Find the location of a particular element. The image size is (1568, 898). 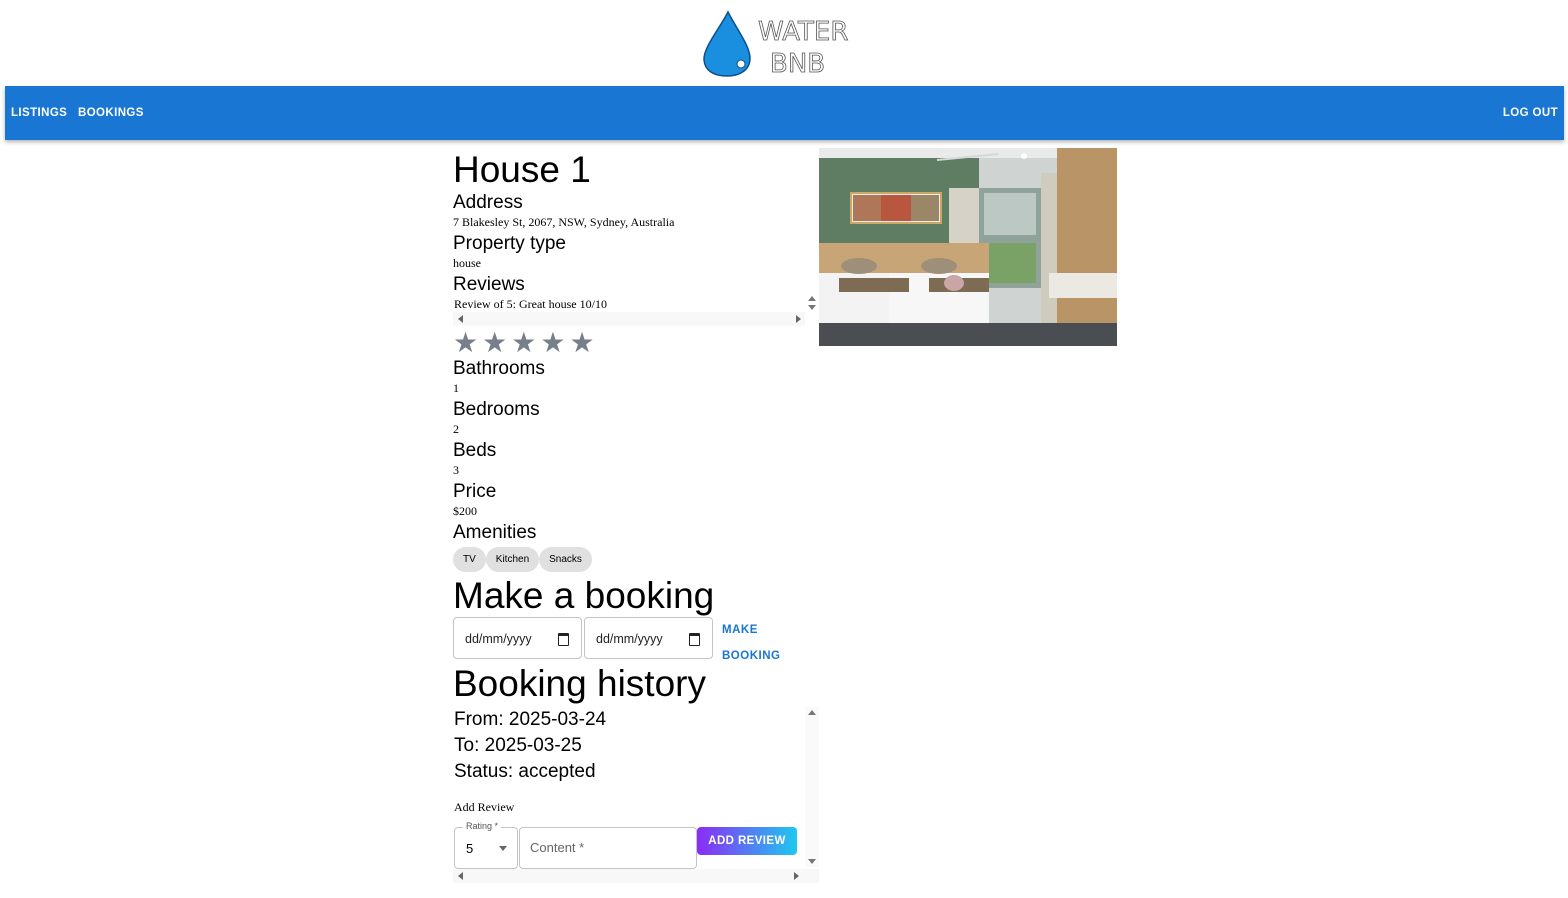

booking-from: From: 2025-03-24 is located at coordinates (530, 719).